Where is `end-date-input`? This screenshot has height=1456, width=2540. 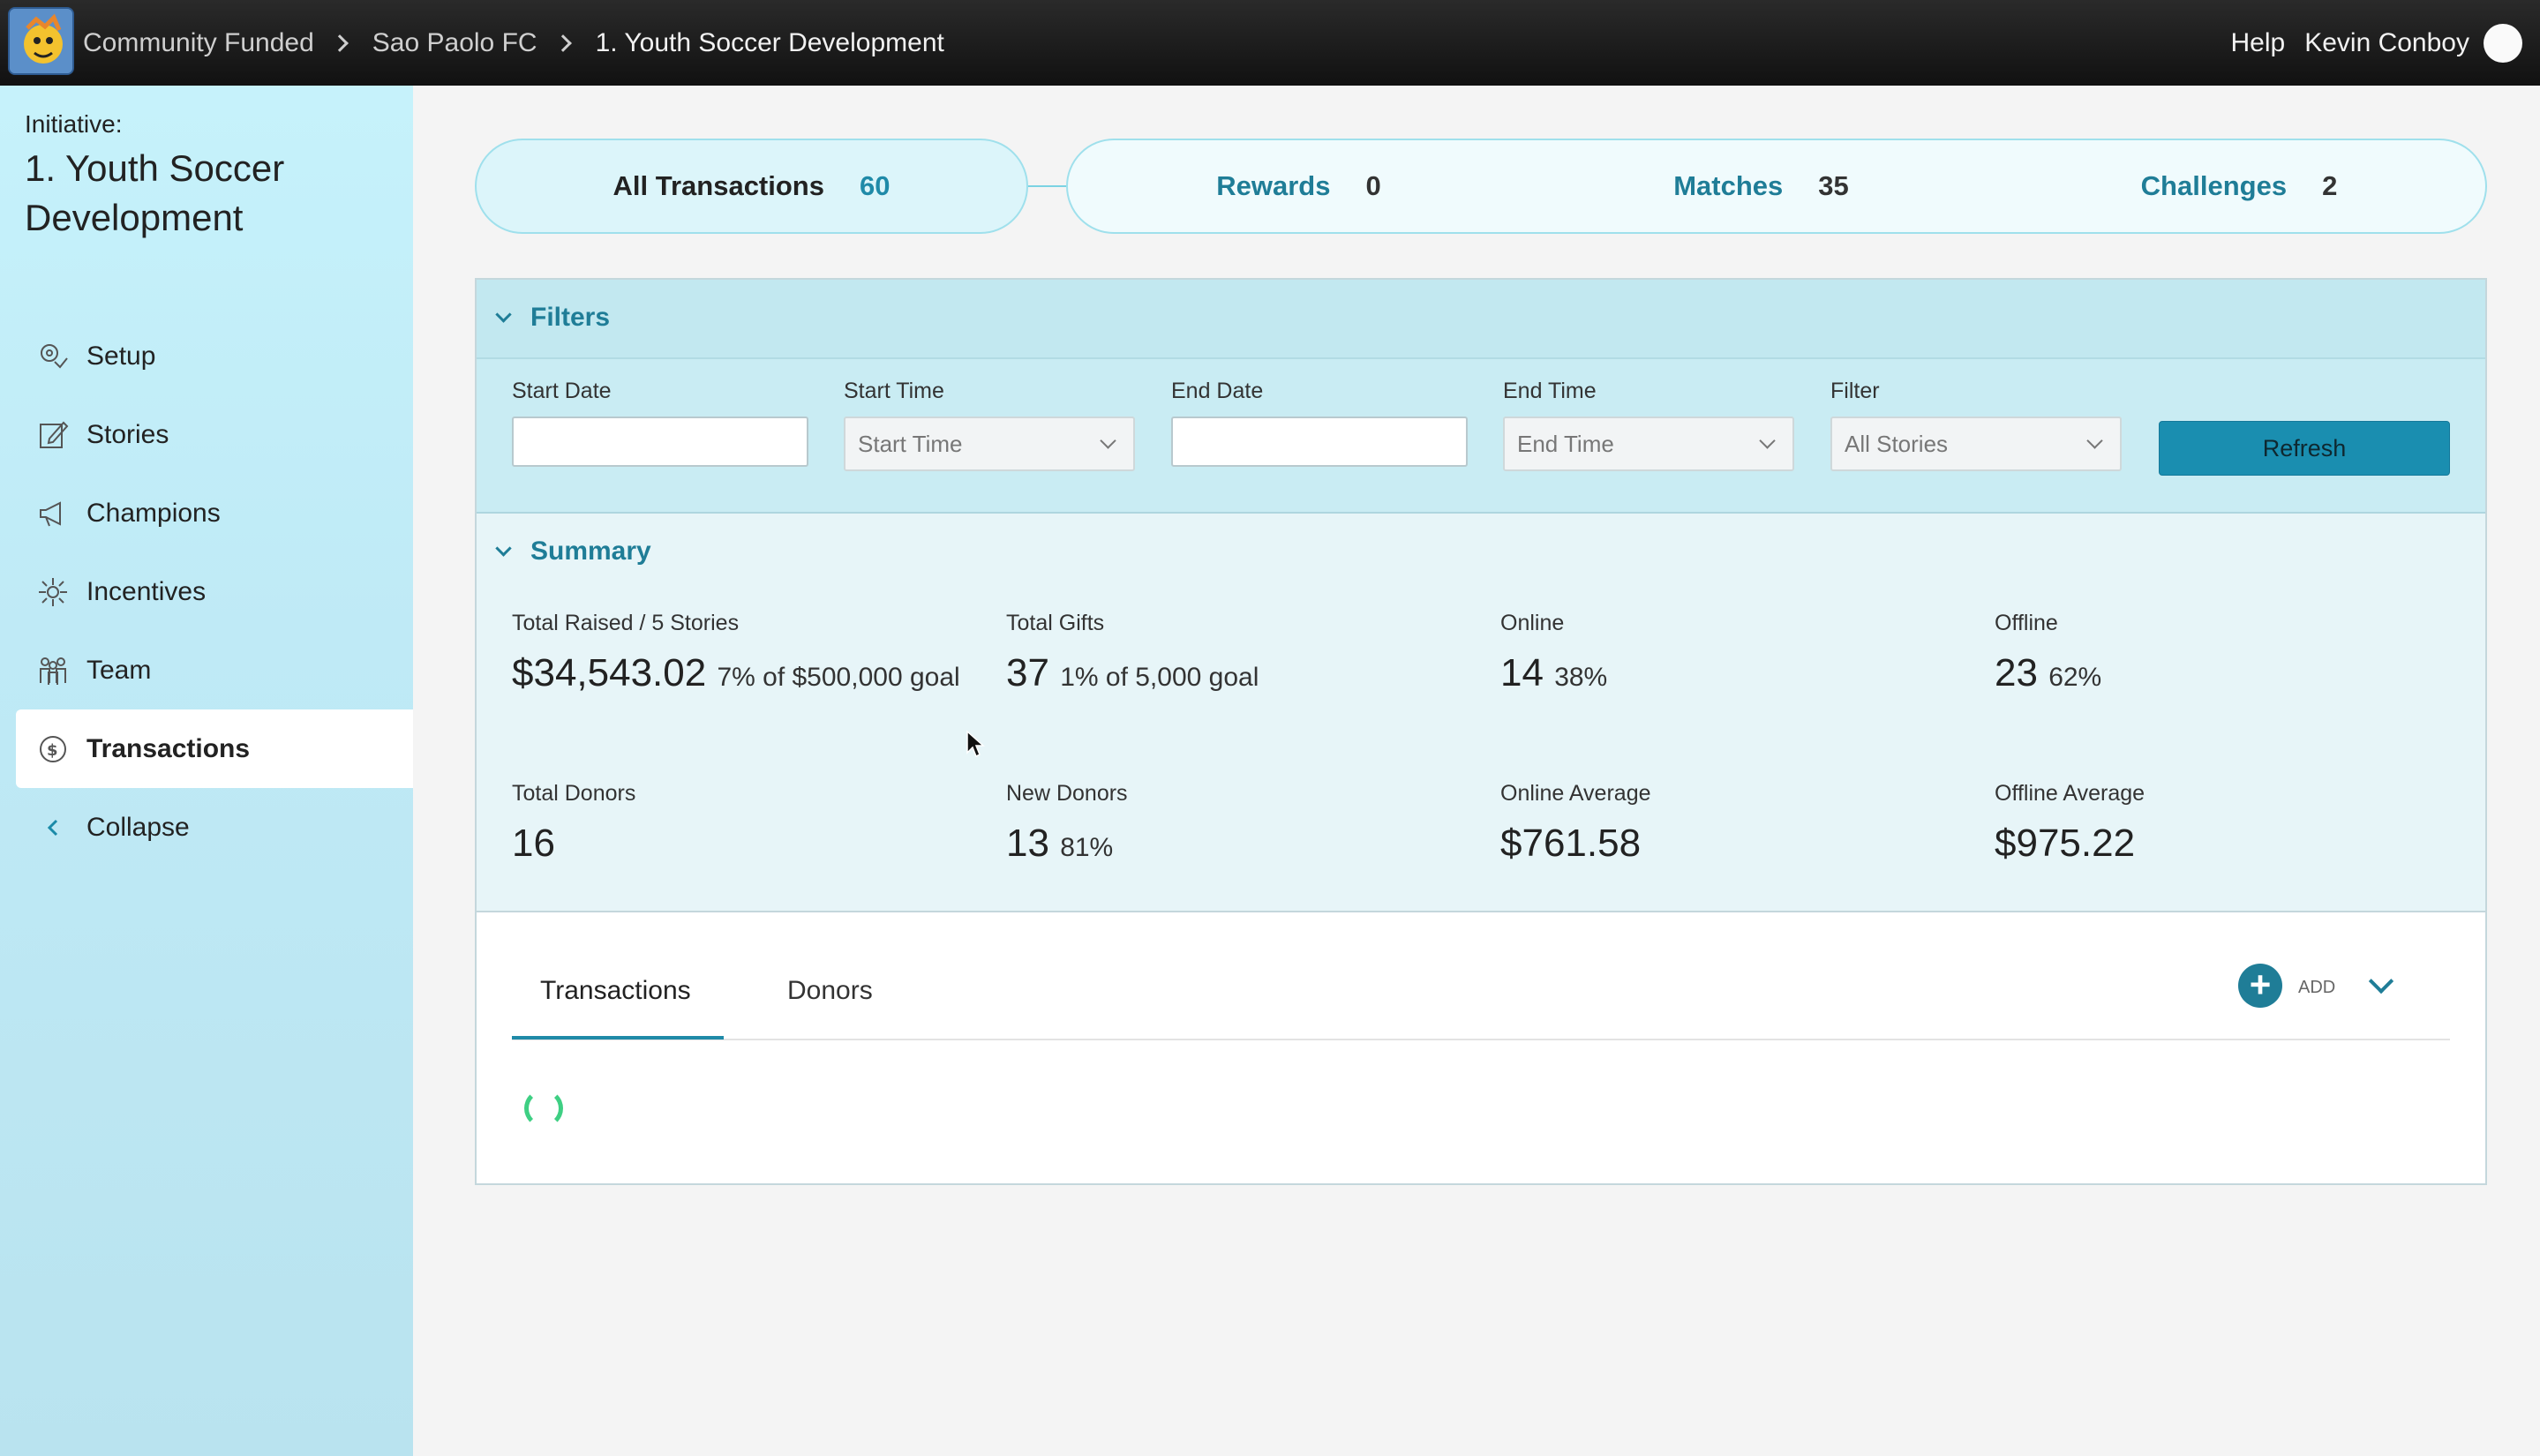
end-date-input is located at coordinates (1319, 442).